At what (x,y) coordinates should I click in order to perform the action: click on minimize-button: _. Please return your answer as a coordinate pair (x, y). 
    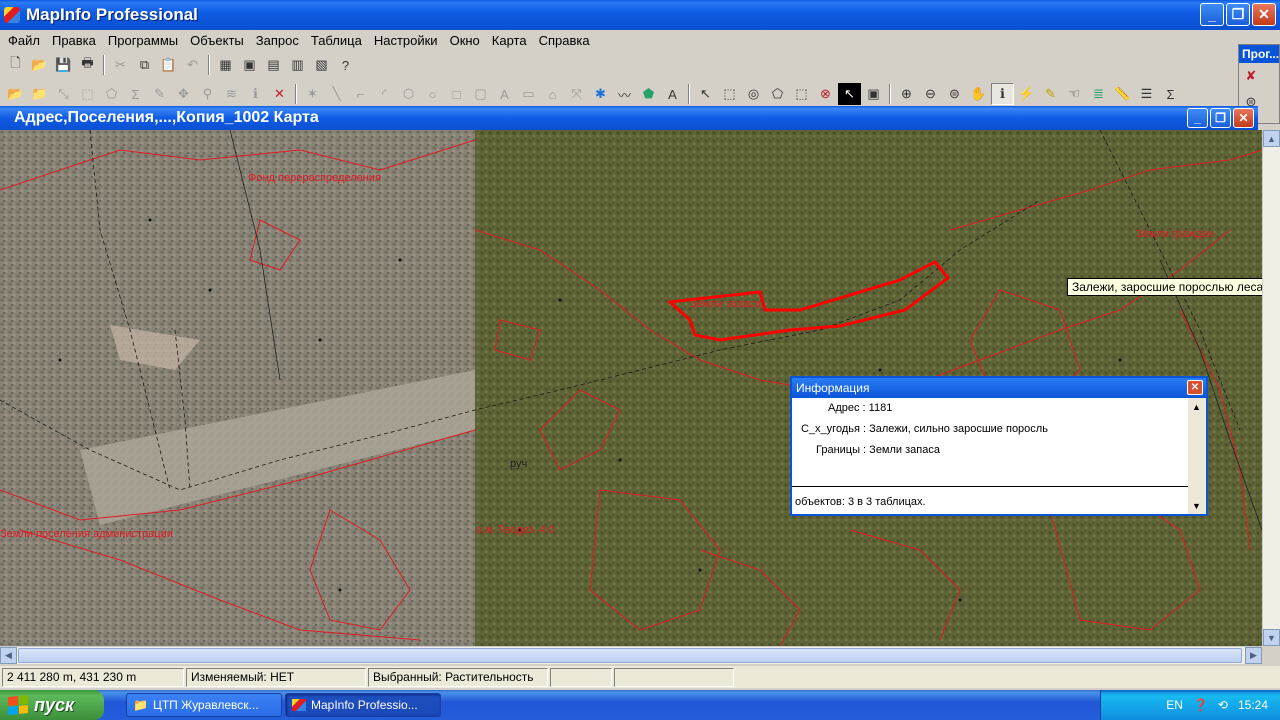
    Looking at the image, I should click on (1212, 14).